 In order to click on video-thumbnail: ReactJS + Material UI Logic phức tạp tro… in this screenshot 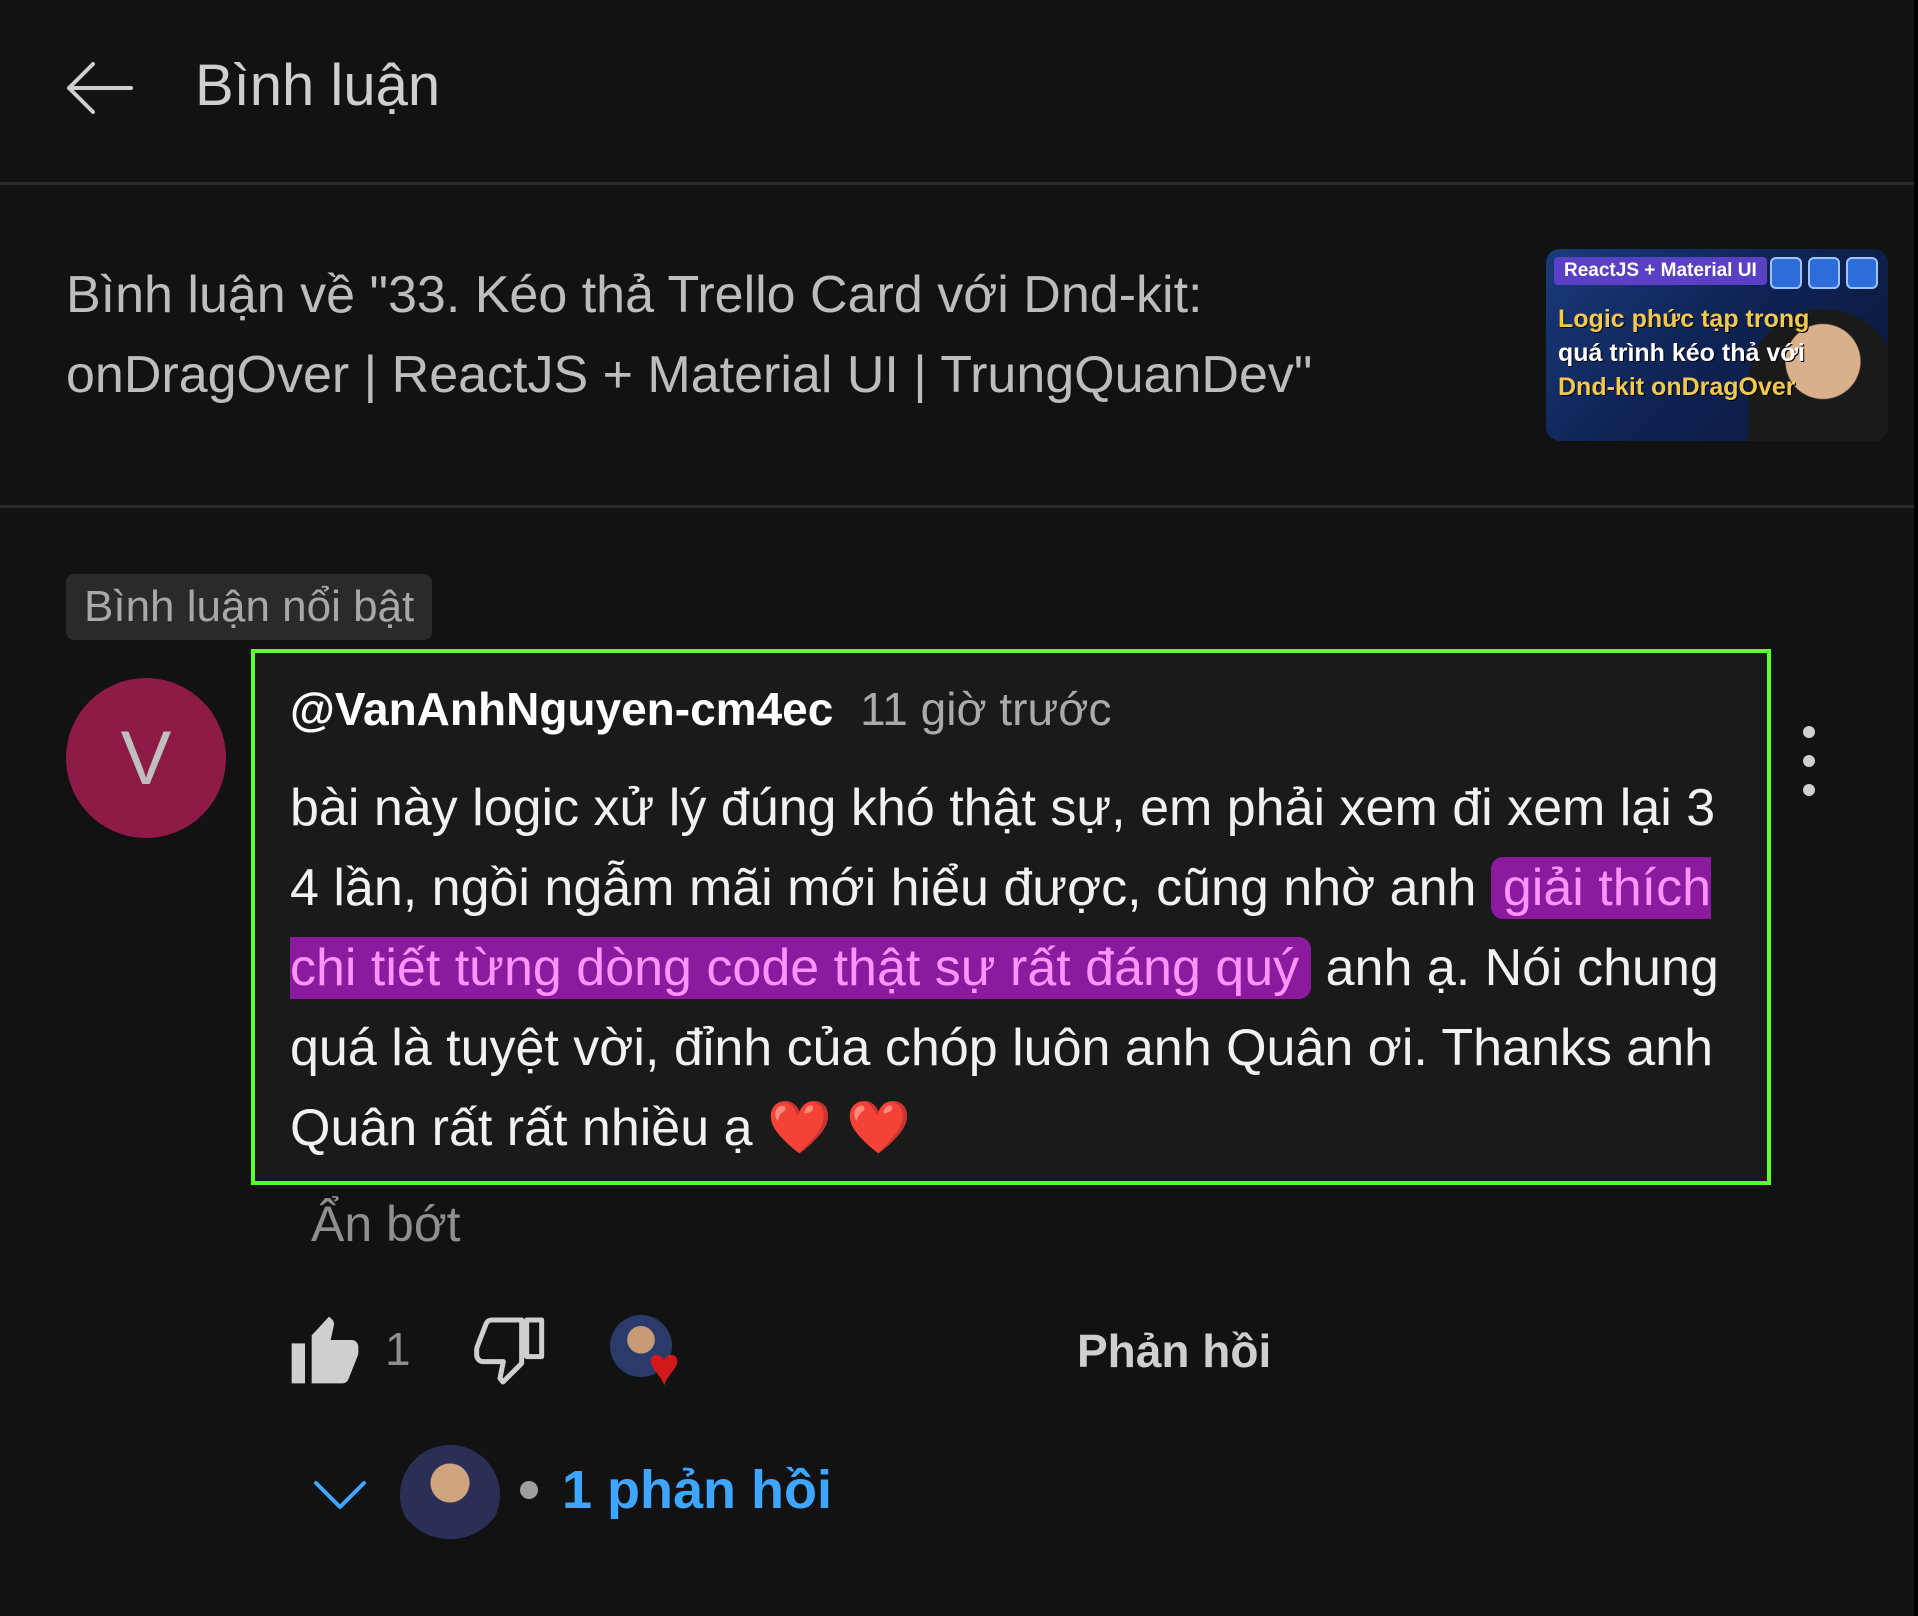, I will do `click(1717, 345)`.